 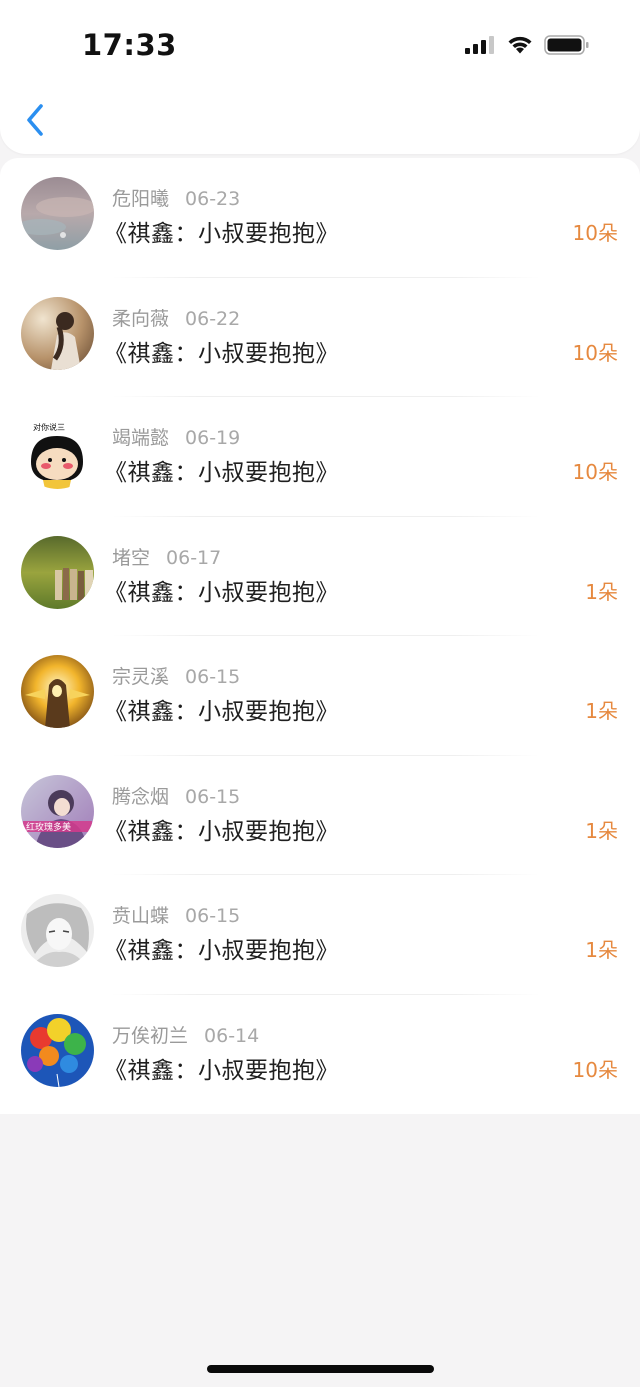 What do you see at coordinates (57, 811) in the screenshot?
I see `avatar: 红玫瑰多美` at bounding box center [57, 811].